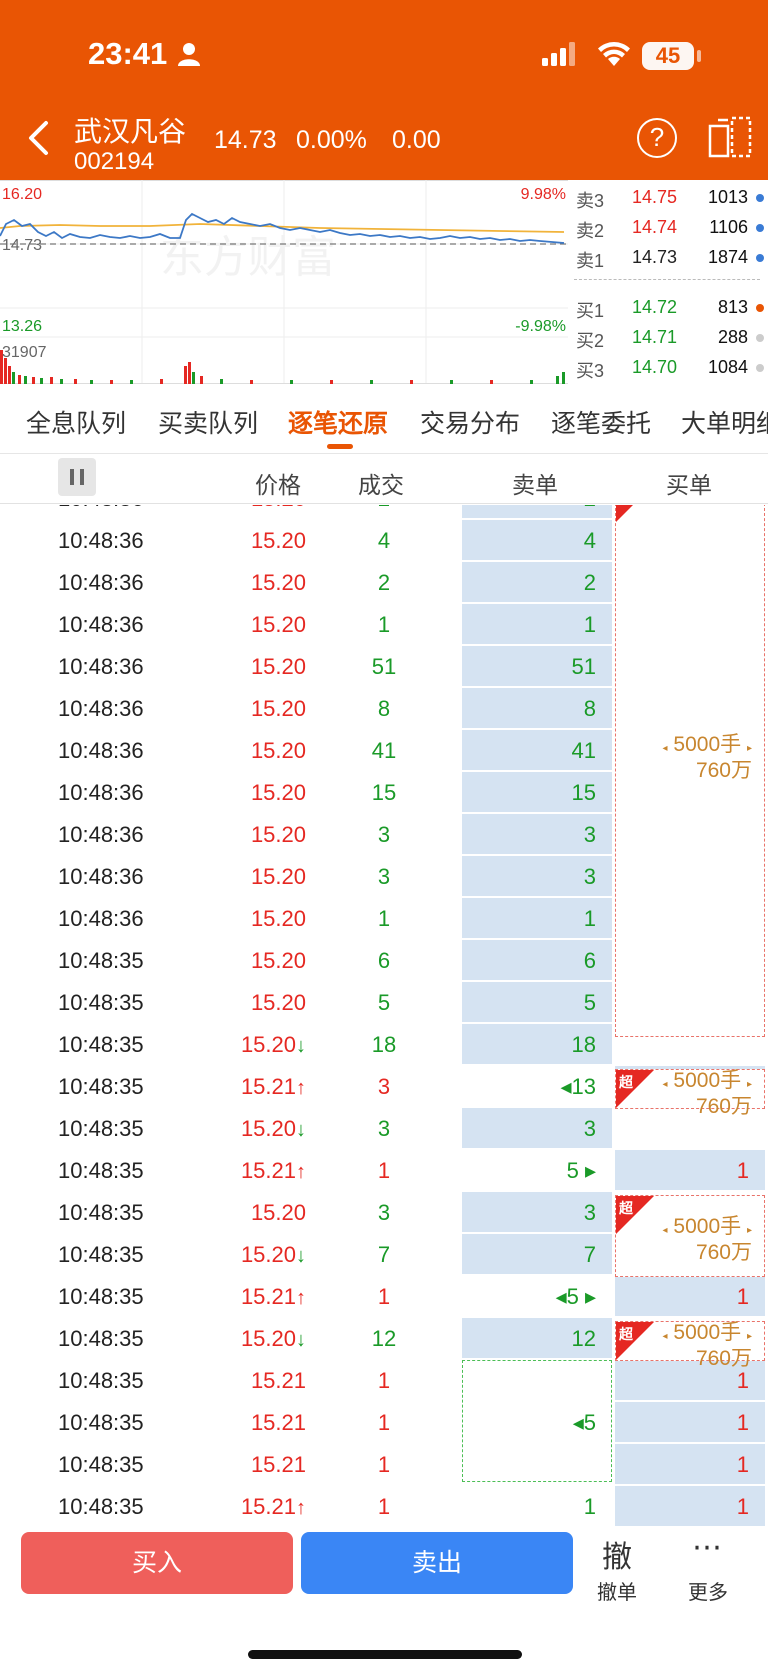 The image size is (768, 1669). What do you see at coordinates (730, 138) in the screenshot?
I see `split-screen-icon` at bounding box center [730, 138].